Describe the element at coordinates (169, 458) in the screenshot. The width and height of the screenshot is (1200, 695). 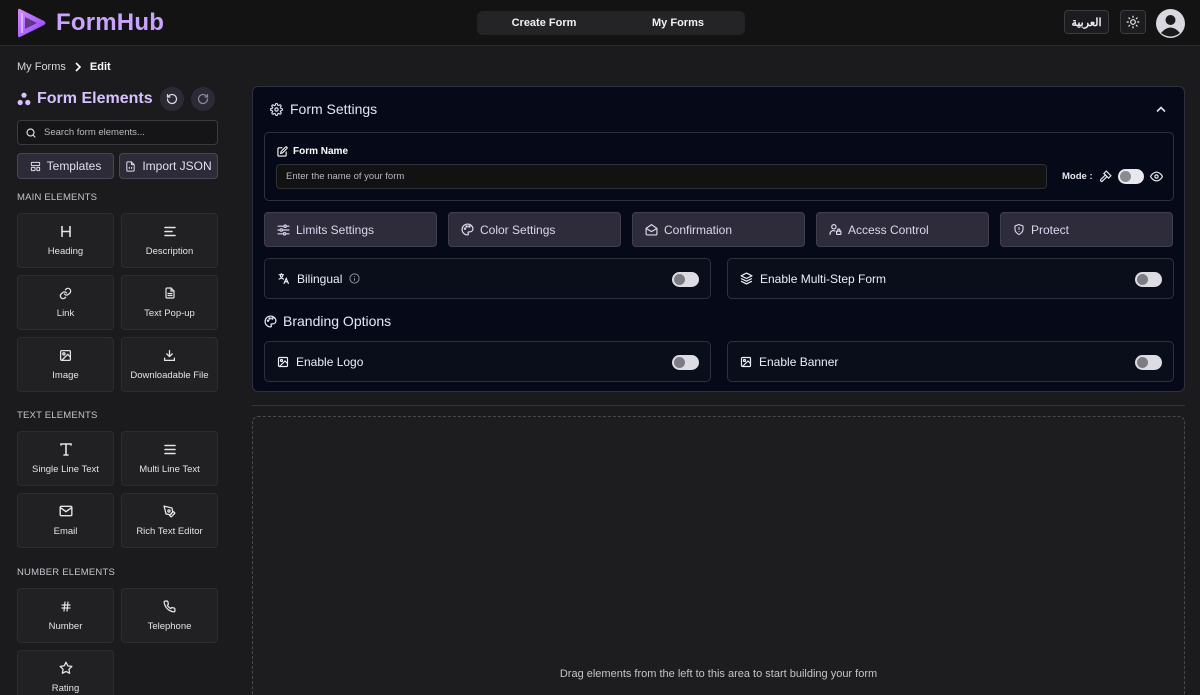
I see `element-multi-line-text: Multi Line Text` at that location.